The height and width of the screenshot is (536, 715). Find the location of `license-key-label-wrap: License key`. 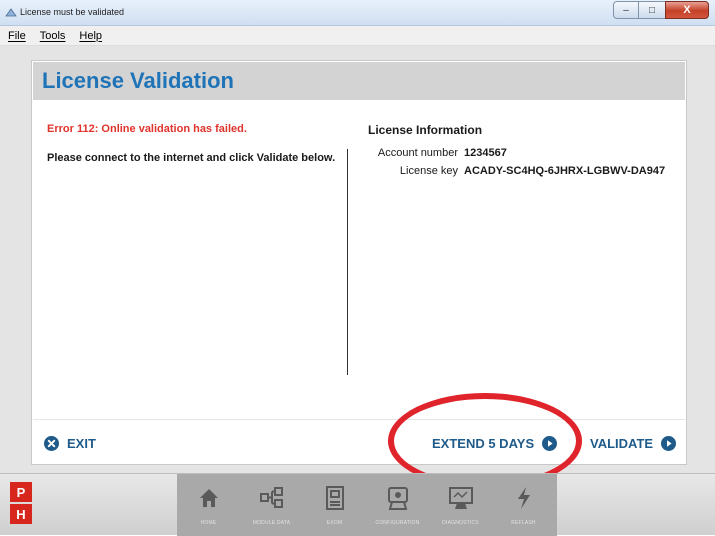

license-key-label-wrap: License key is located at coordinates (413, 172).